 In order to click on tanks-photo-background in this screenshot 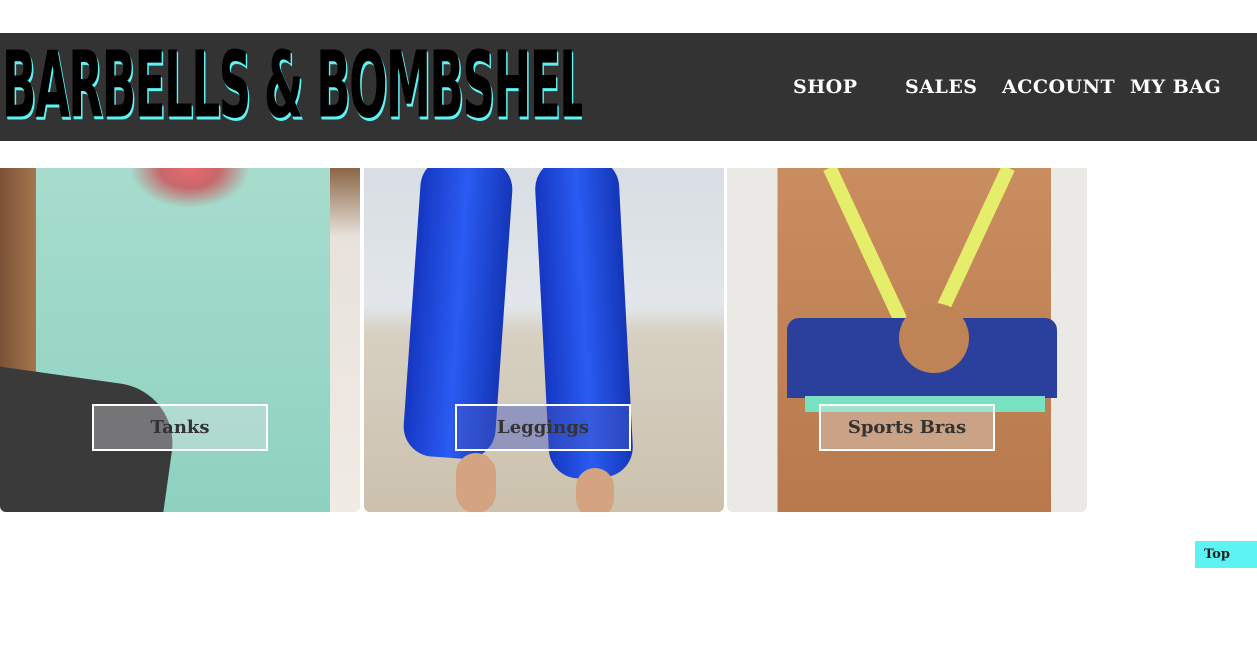, I will do `click(345, 340)`.